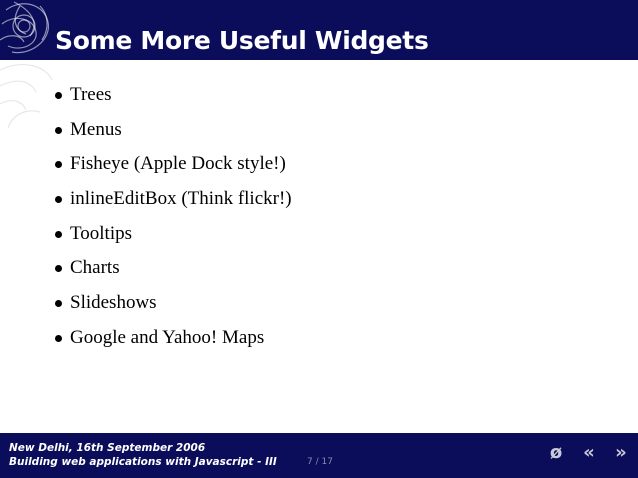 Image resolution: width=638 pixels, height=478 pixels. I want to click on bullet-text: Google and Yahoo! Maps, so click(167, 337).